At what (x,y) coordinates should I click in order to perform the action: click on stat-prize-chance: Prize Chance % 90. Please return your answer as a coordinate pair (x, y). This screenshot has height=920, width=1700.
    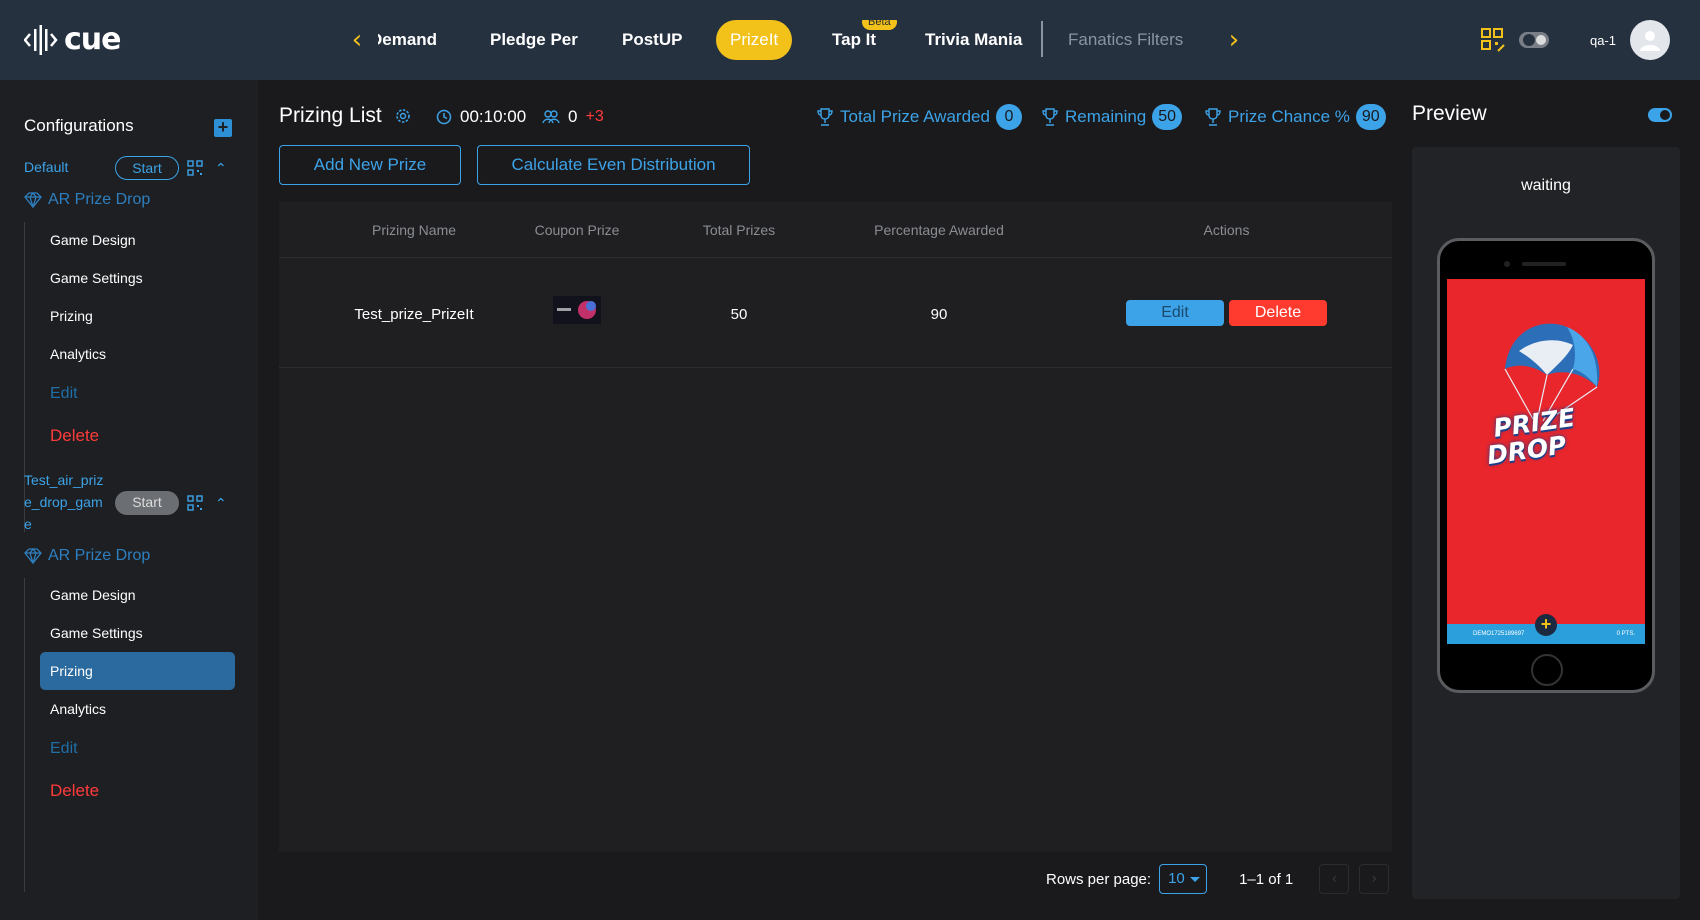
    Looking at the image, I should click on (1295, 117).